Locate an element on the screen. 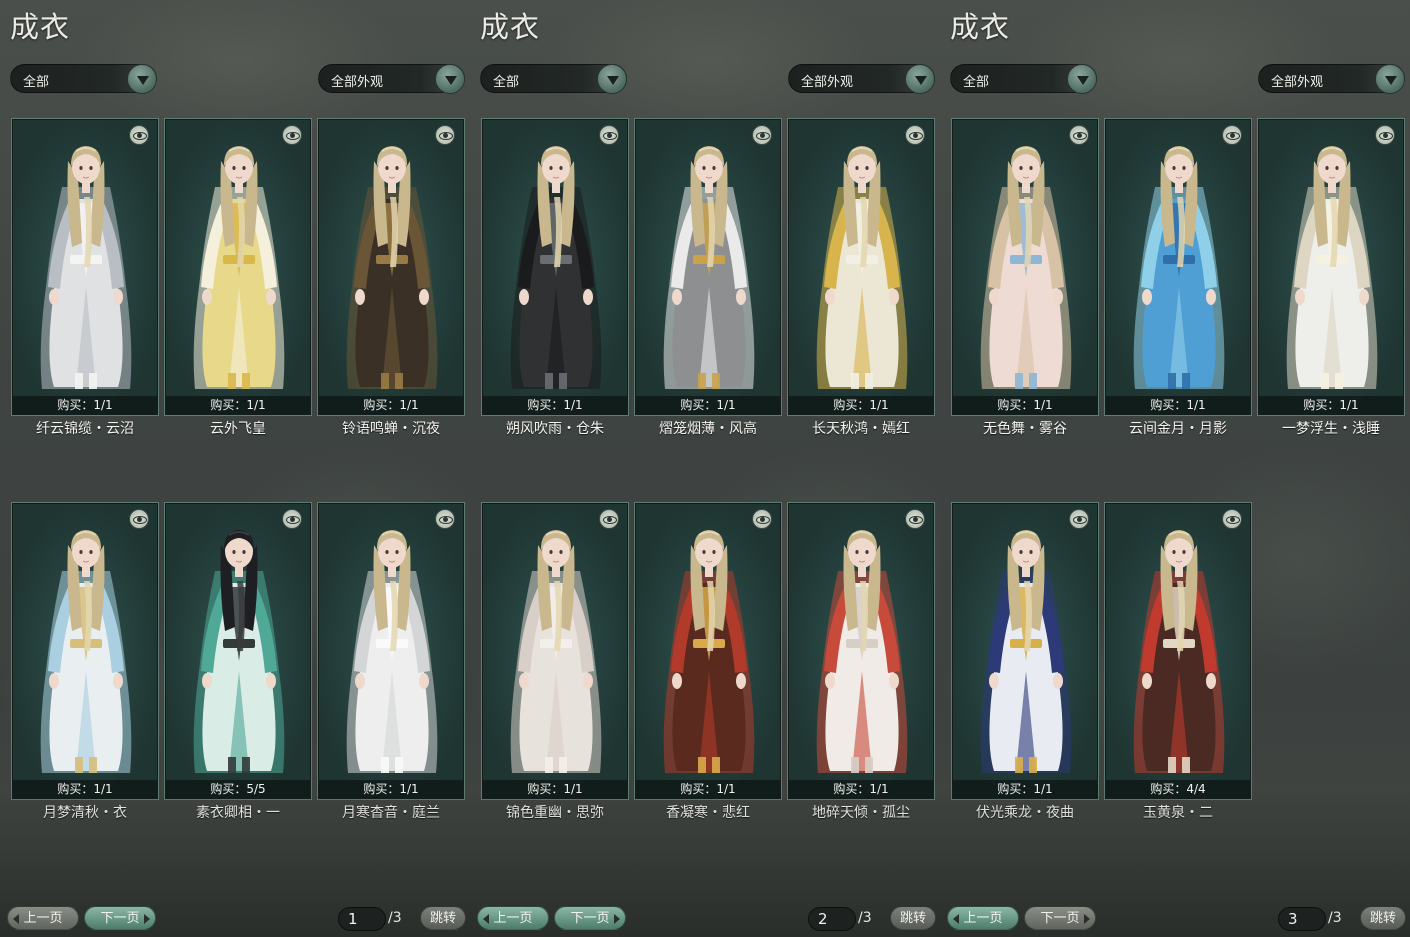  outfit-card: 购买：1/1 长天秋鸿・嫣红 is located at coordinates (861, 277).